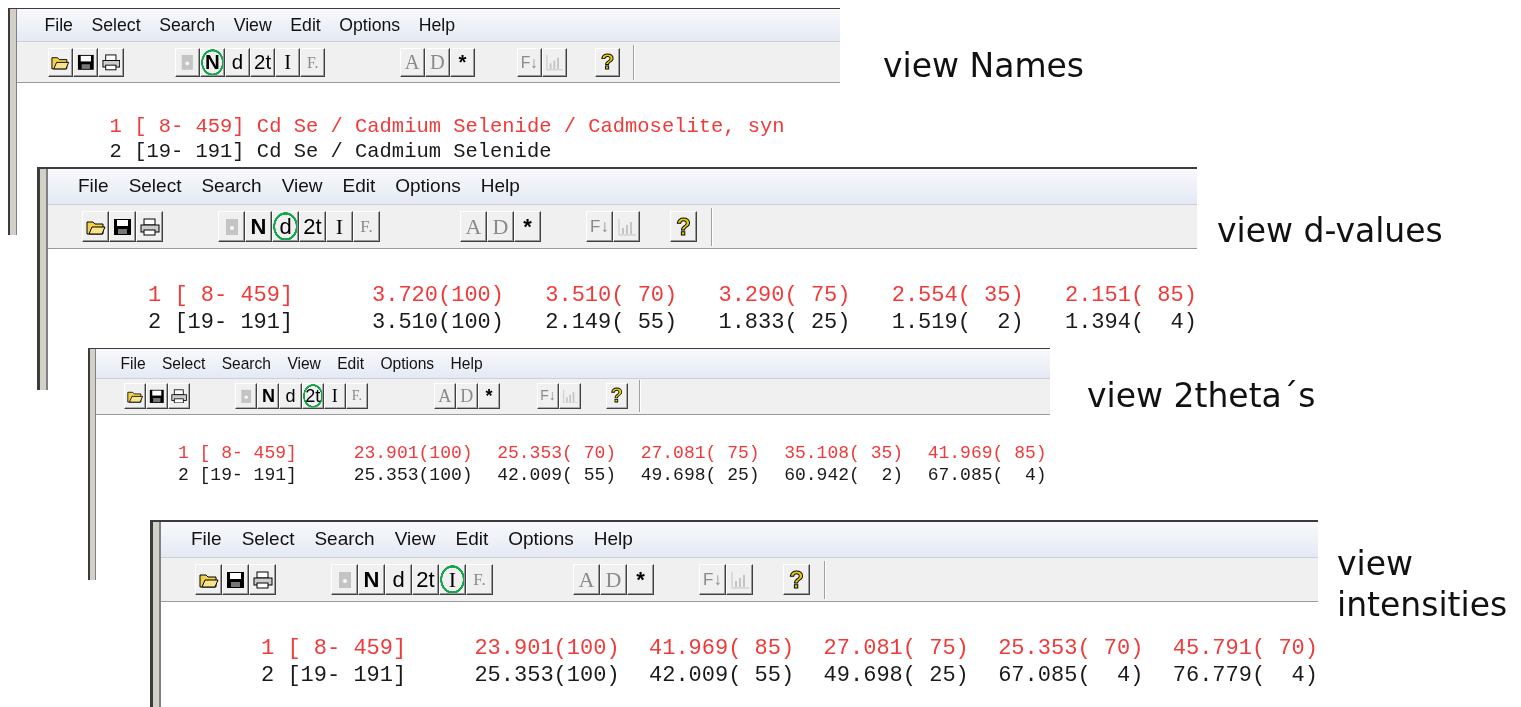 This screenshot has width=1521, height=707. Describe the element at coordinates (957, 322) in the screenshot. I see `peak-value: 1.519( 2)` at that location.